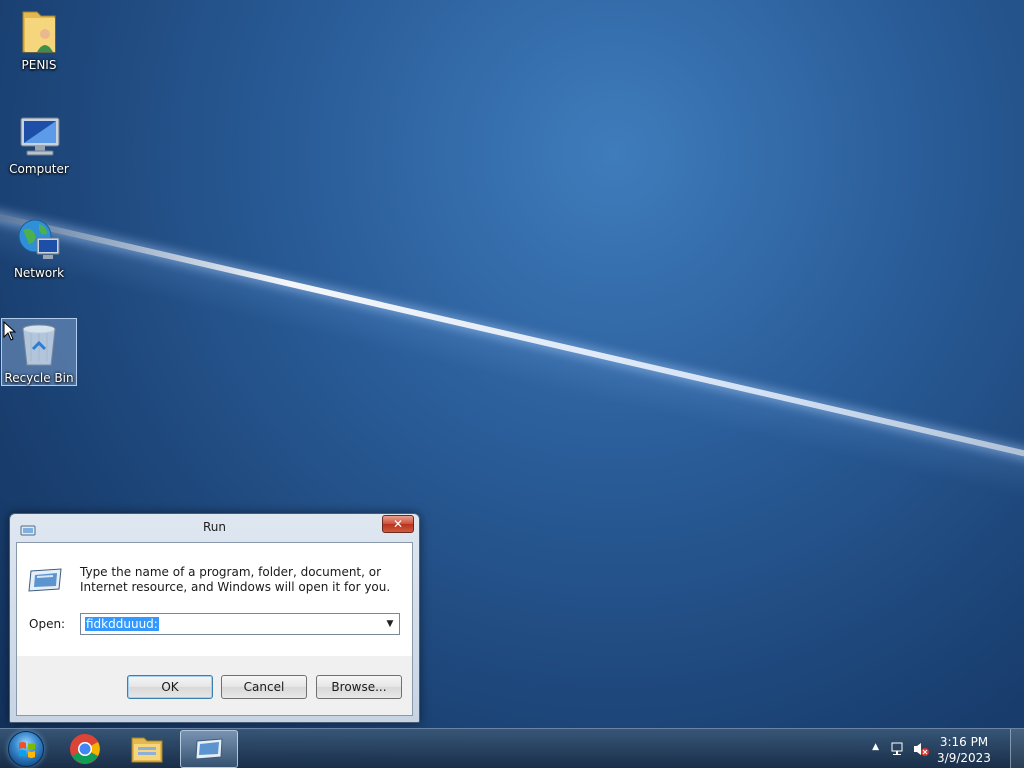 The image size is (1024, 768). Describe the element at coordinates (39, 273) in the screenshot. I see `desktop-icon-label: Network` at that location.